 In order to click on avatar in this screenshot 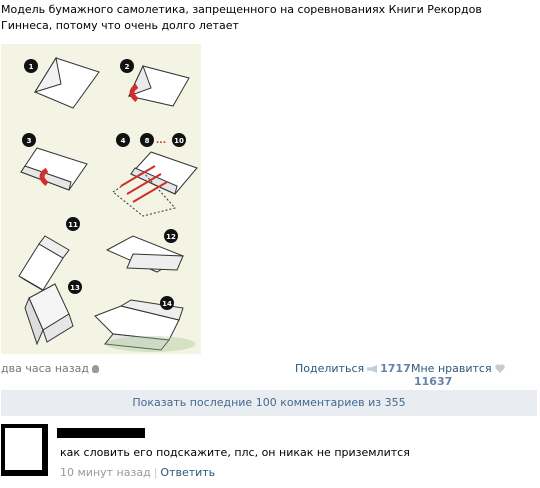, I will do `click(24, 450)`.